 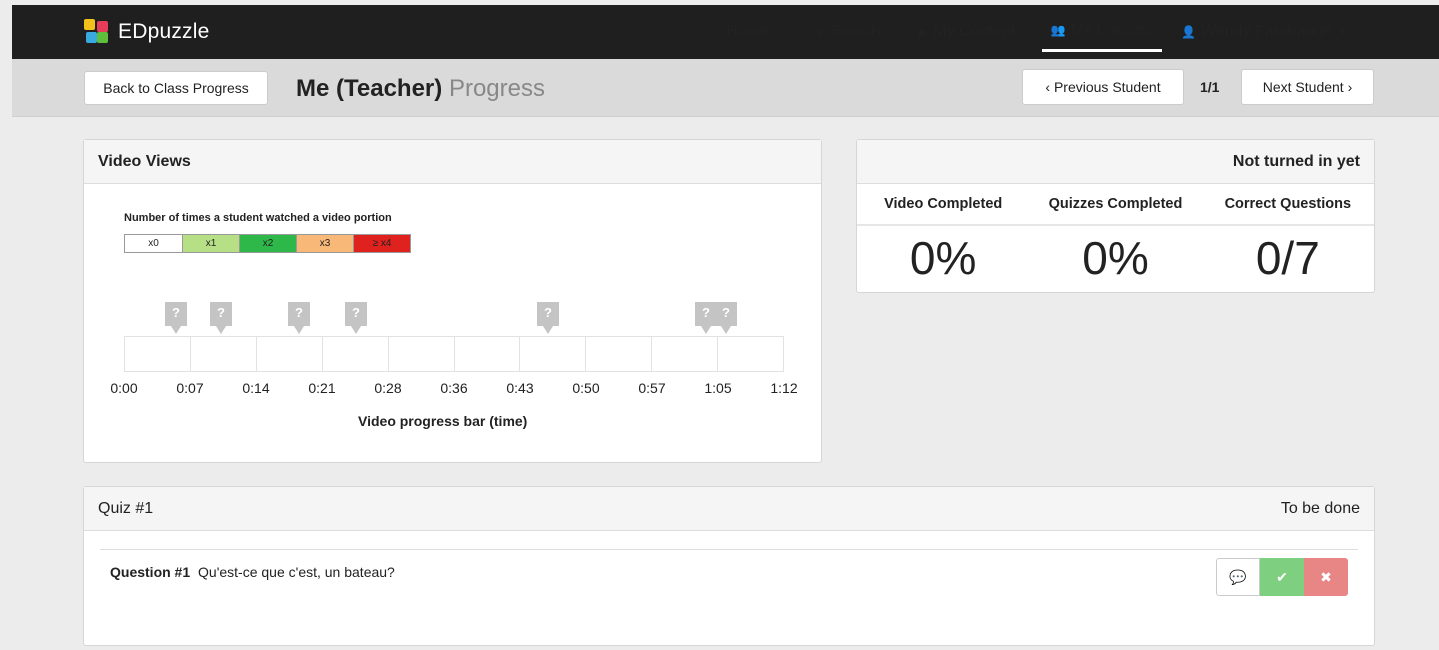 I want to click on mark-correct-button: ✔, so click(x=1282, y=577).